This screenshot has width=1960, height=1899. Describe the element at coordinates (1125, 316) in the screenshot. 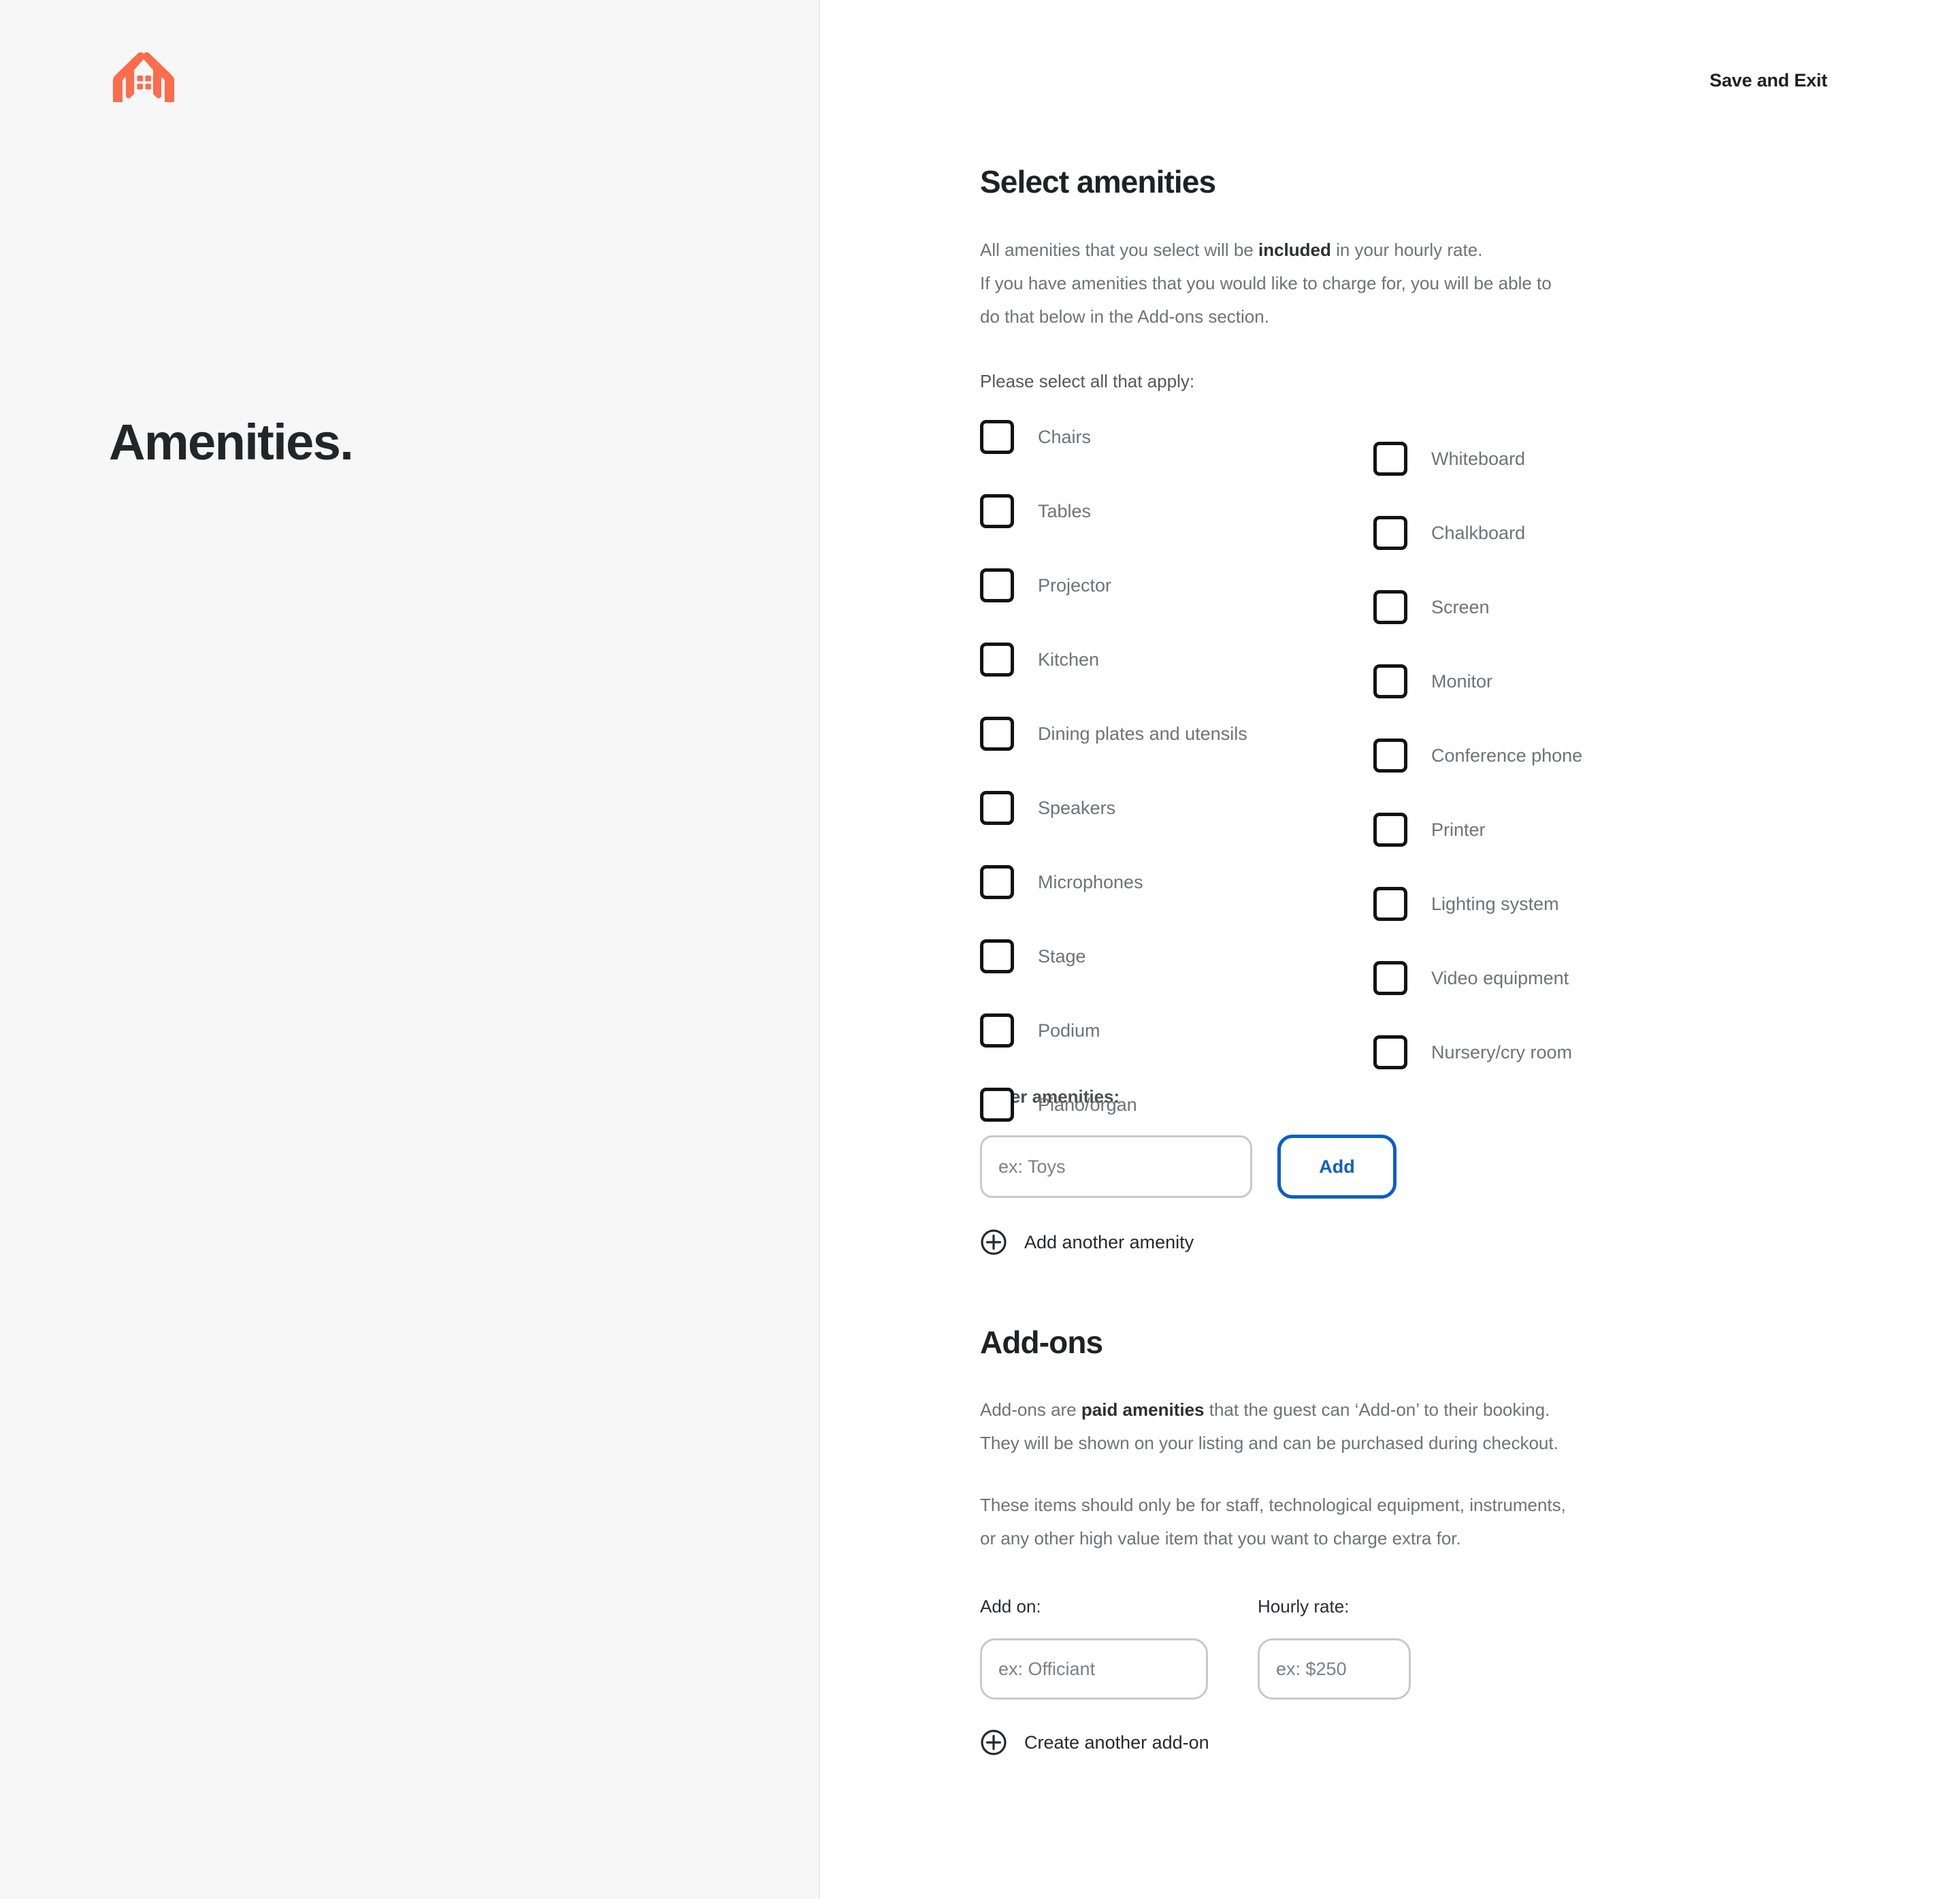

I see `intro-line3: do that below in the Add-ons section.` at that location.